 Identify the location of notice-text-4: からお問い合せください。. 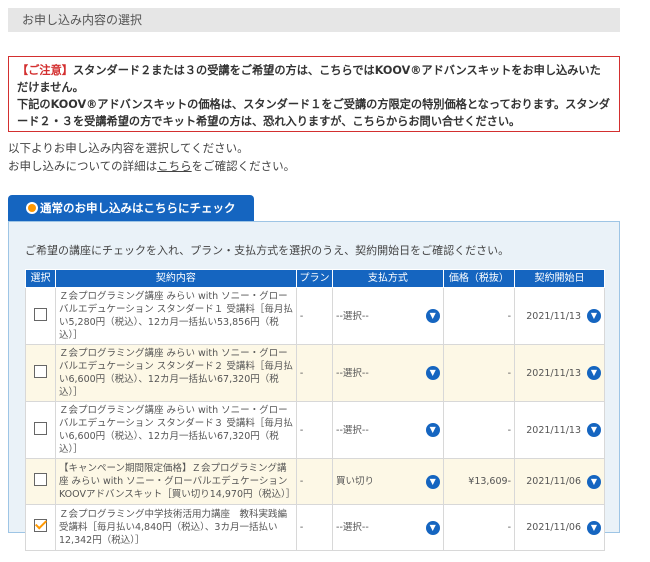
(453, 121).